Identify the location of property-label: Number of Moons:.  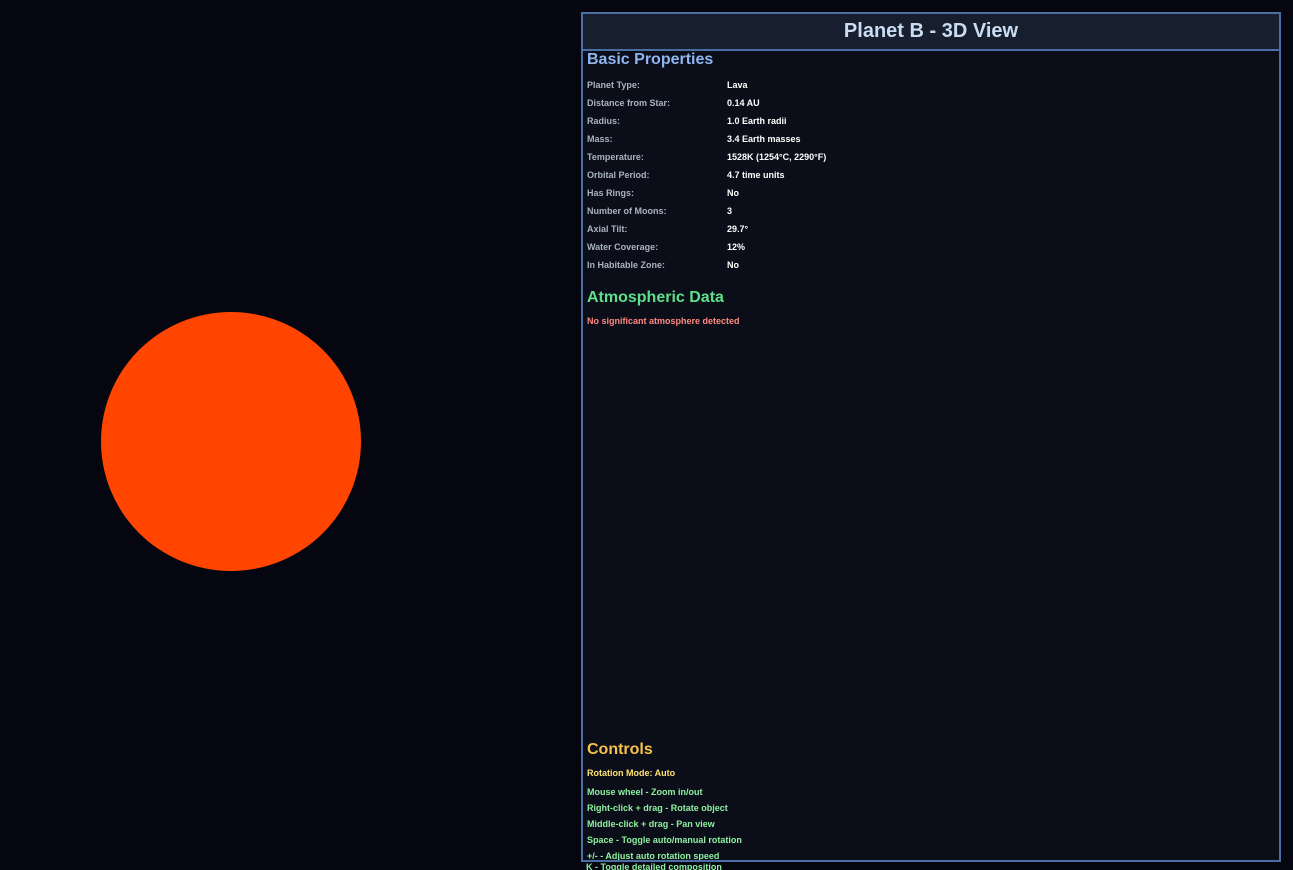
(627, 211).